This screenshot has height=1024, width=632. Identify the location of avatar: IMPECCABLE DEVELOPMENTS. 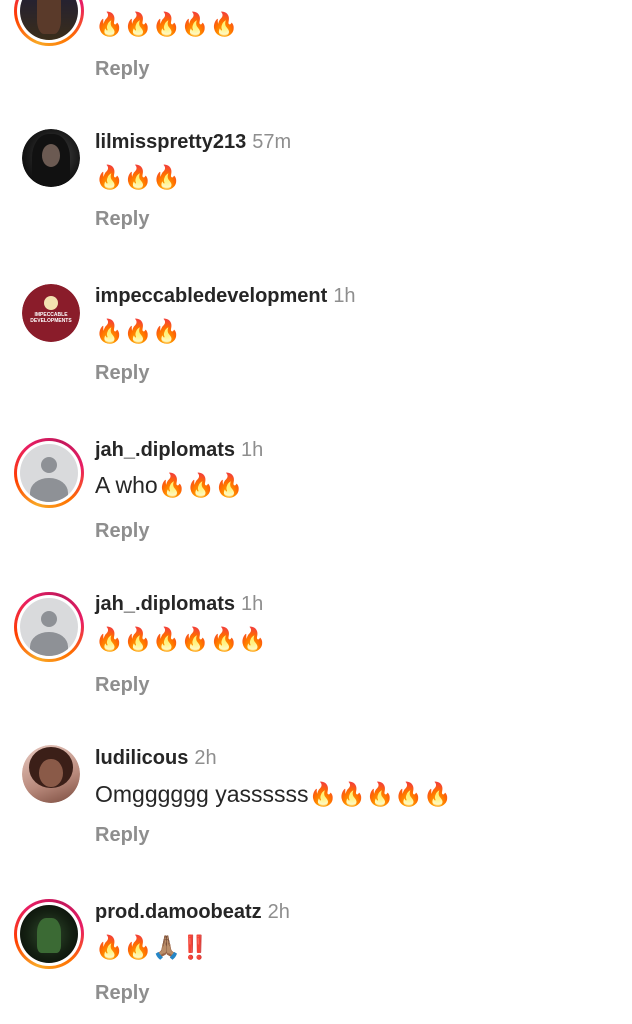
(51, 313).